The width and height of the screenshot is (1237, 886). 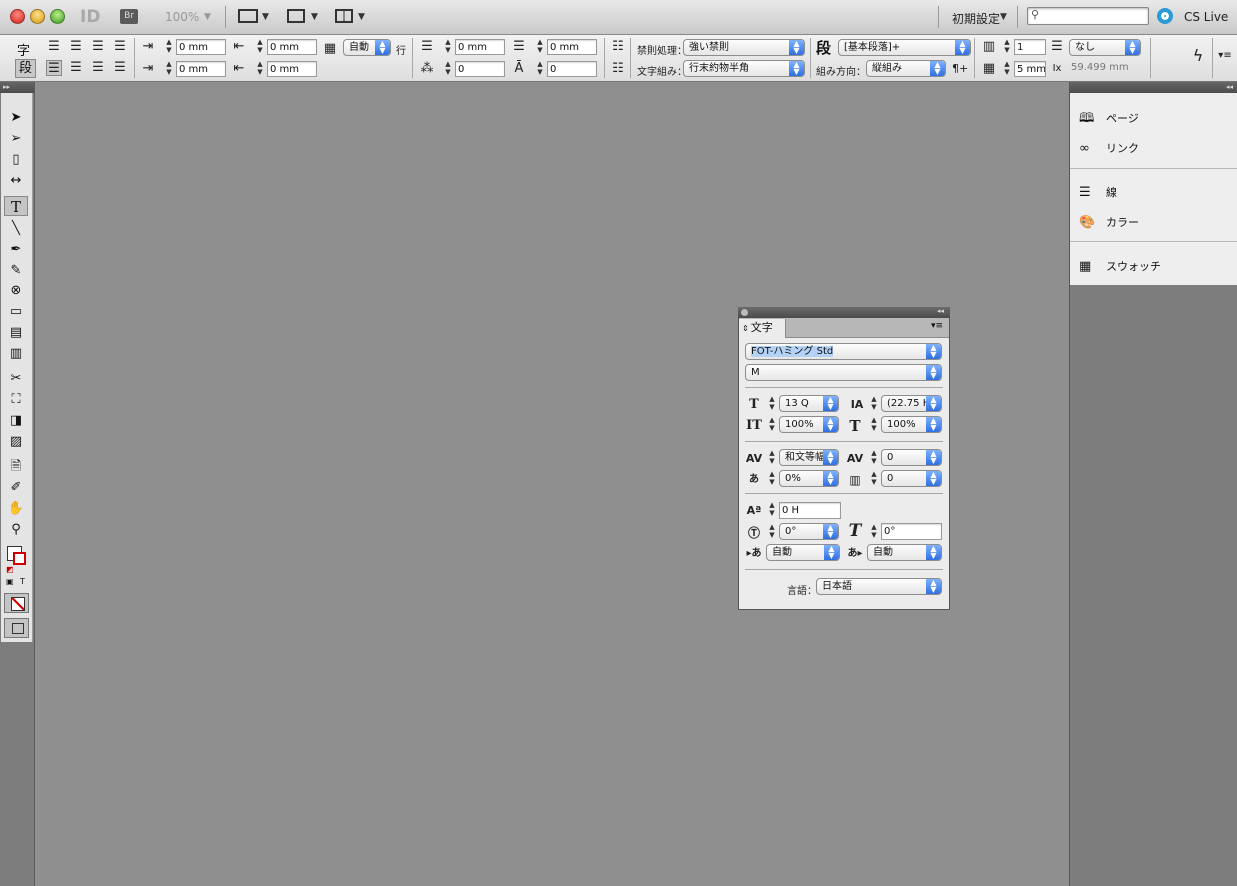 I want to click on space-before-field: 0 mm, so click(x=480, y=47).